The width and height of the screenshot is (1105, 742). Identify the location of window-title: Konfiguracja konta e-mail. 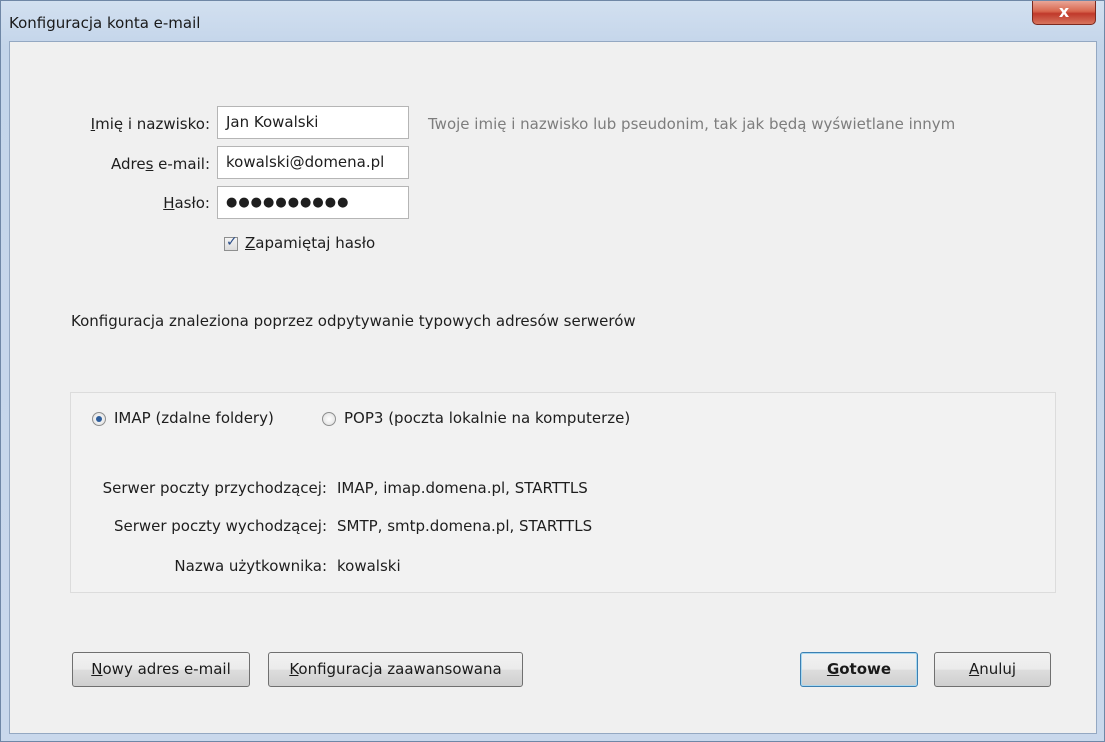
(105, 23).